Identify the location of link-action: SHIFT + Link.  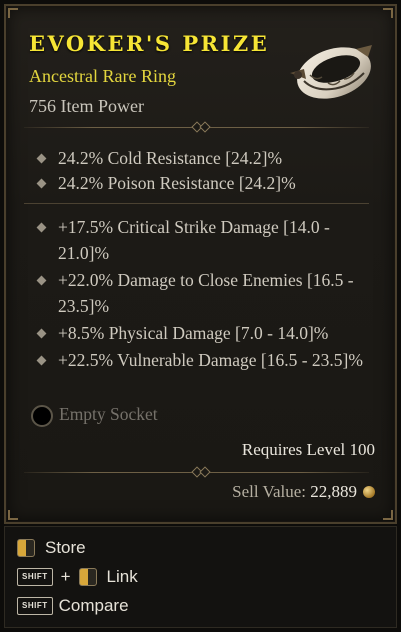
(77, 577).